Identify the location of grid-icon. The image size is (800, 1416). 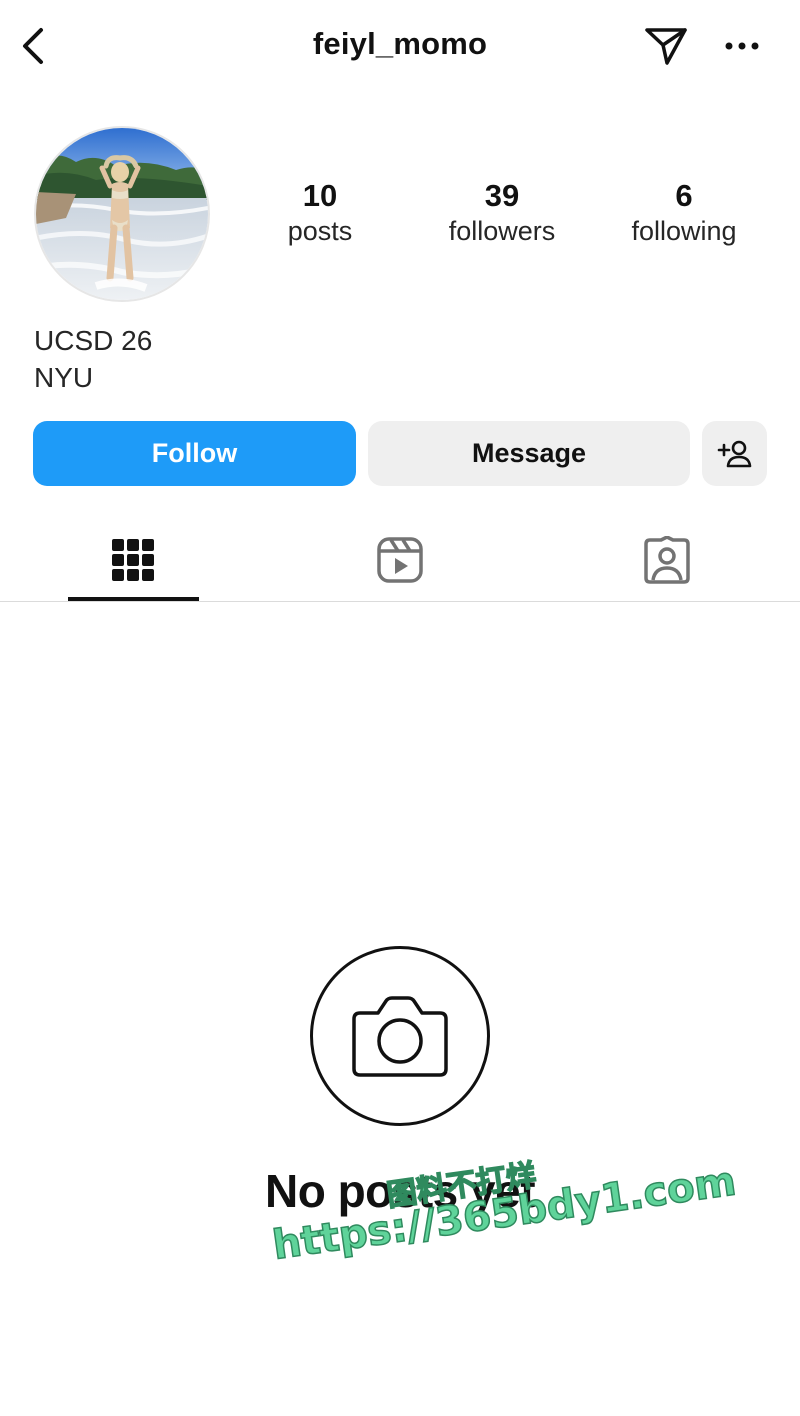
(133, 560).